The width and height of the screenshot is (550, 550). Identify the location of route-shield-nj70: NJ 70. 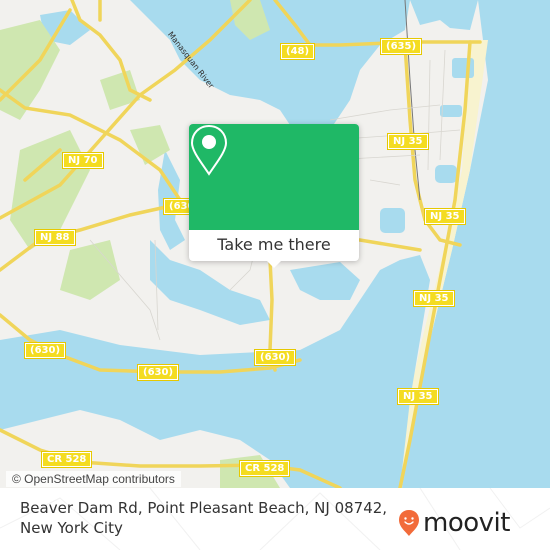
(83, 160).